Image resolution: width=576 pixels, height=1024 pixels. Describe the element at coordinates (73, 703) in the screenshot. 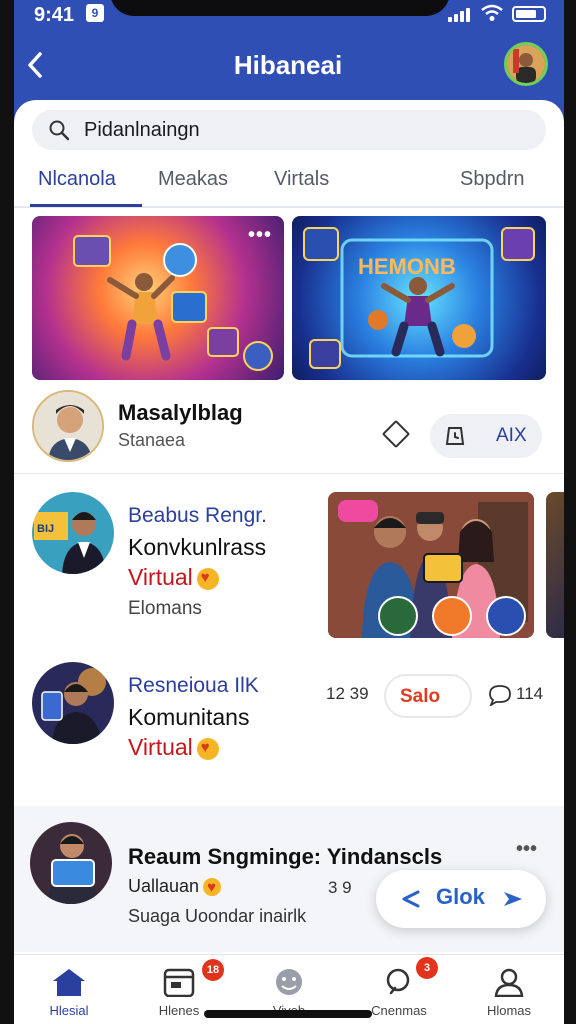

I see `feed-2-avatar` at that location.